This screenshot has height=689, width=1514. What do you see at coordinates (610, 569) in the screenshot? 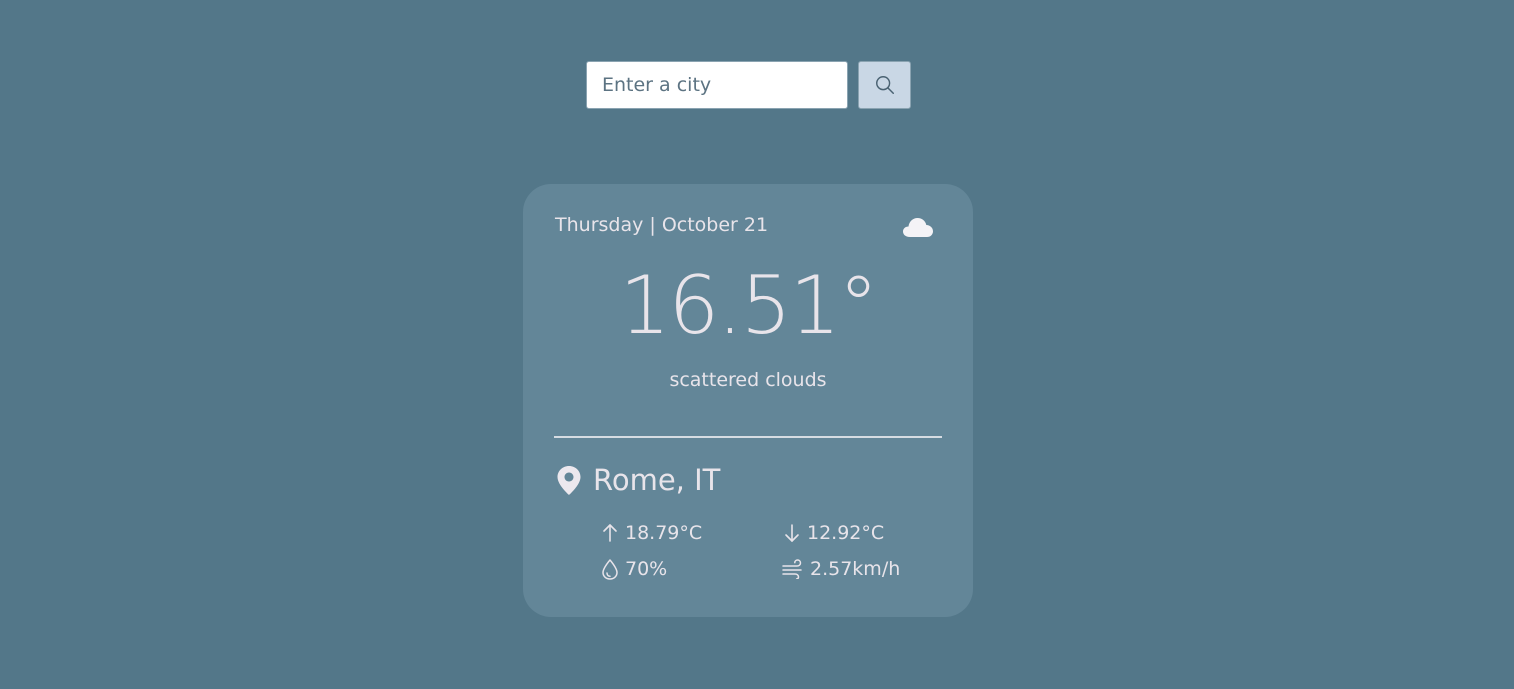
I see `droplet-icon` at bounding box center [610, 569].